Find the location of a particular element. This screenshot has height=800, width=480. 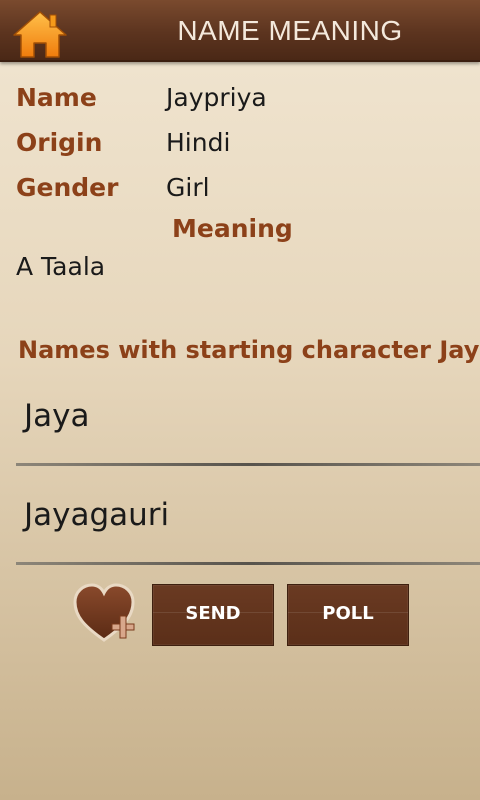

add-favorite-button is located at coordinates (106, 614).